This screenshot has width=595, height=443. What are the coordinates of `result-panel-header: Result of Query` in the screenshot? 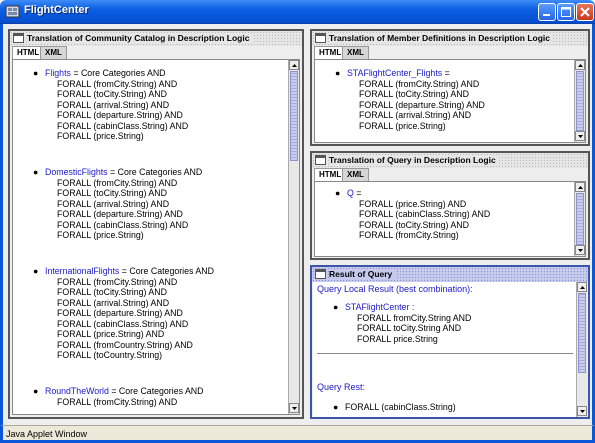 It's located at (450, 274).